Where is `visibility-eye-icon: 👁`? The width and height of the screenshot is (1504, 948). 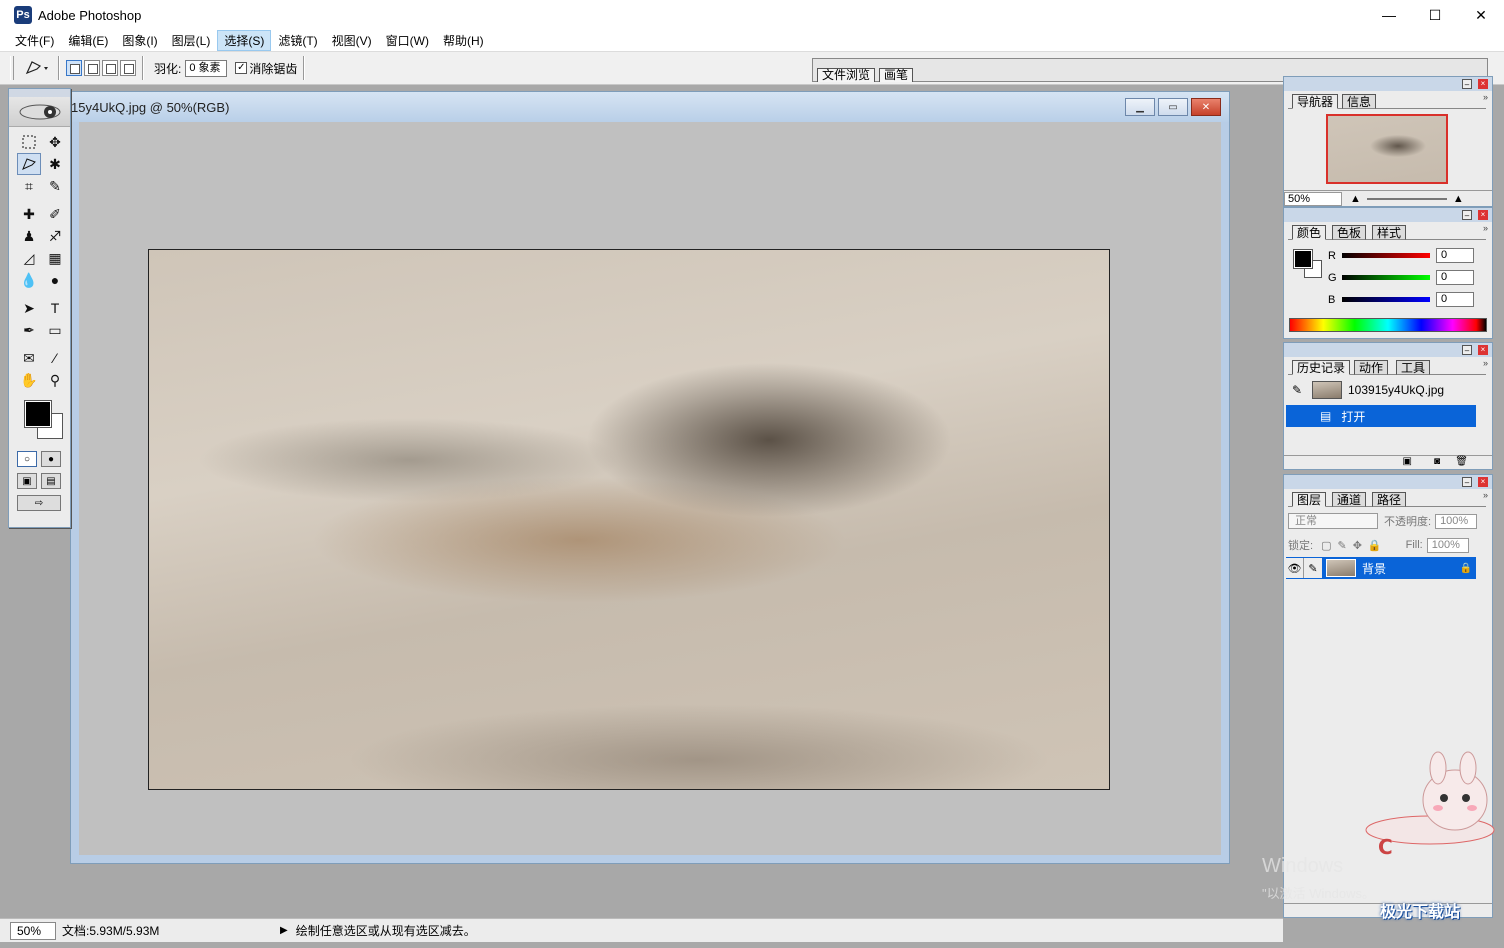
visibility-eye-icon: 👁 is located at coordinates (1295, 568).